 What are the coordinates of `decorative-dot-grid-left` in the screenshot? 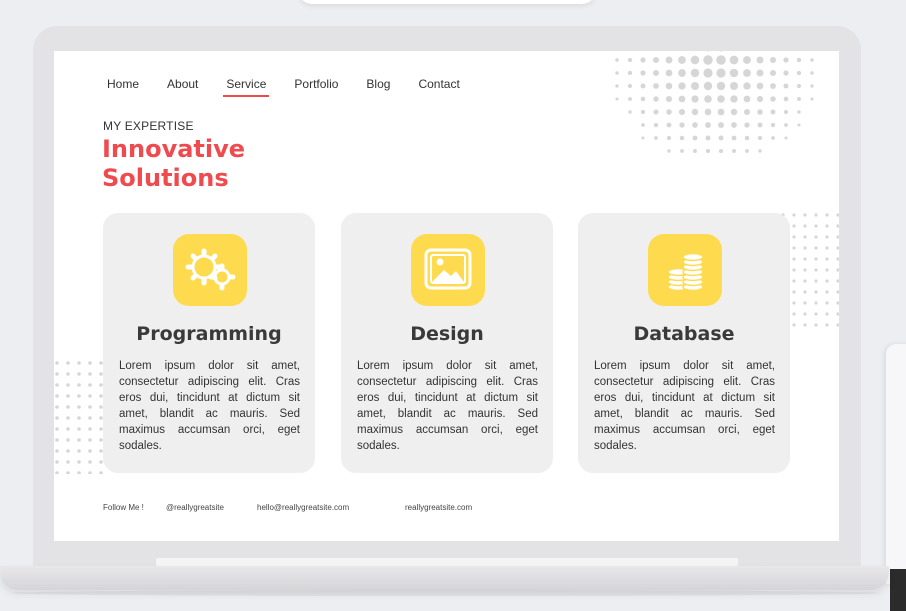 It's located at (79, 417).